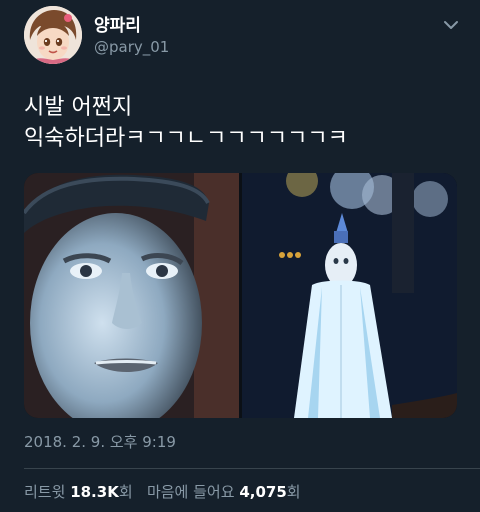 This screenshot has height=512, width=480. Describe the element at coordinates (117, 26) in the screenshot. I see `display-name: 양파리` at that location.